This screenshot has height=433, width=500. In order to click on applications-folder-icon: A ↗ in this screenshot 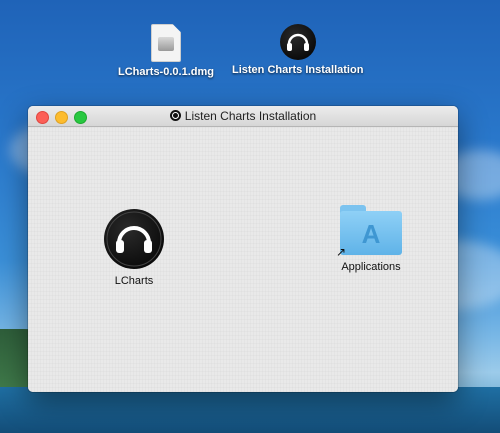, I will do `click(369, 232)`.